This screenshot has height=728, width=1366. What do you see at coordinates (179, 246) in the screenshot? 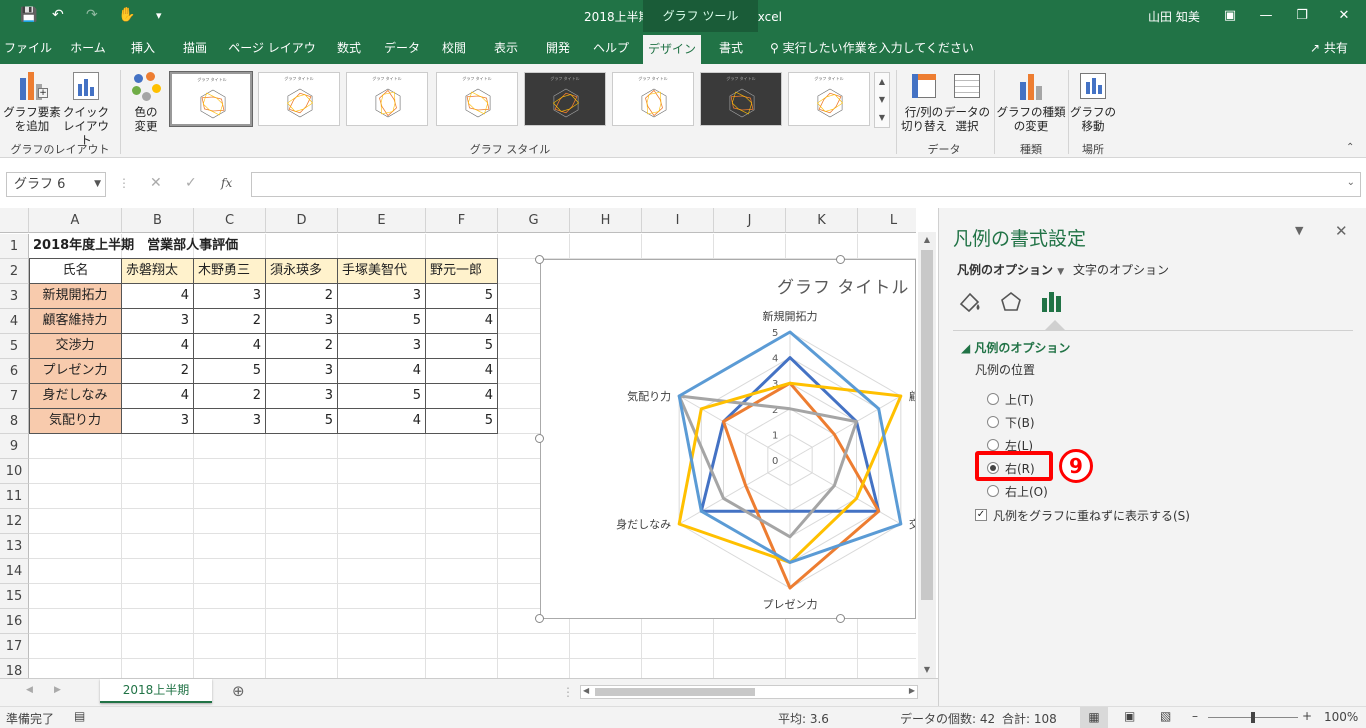
I see `sheet-title-cell: 2018年度上半期 営業部人事評価` at bounding box center [179, 246].